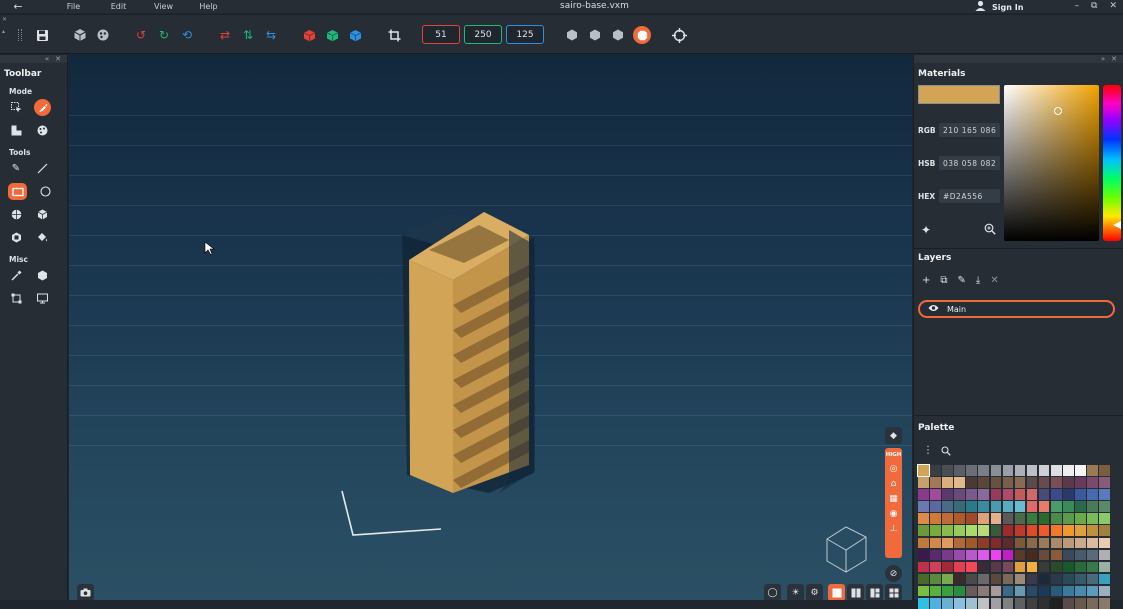 The height and width of the screenshot is (609, 1123). I want to click on size-y-input: 250, so click(483, 34).